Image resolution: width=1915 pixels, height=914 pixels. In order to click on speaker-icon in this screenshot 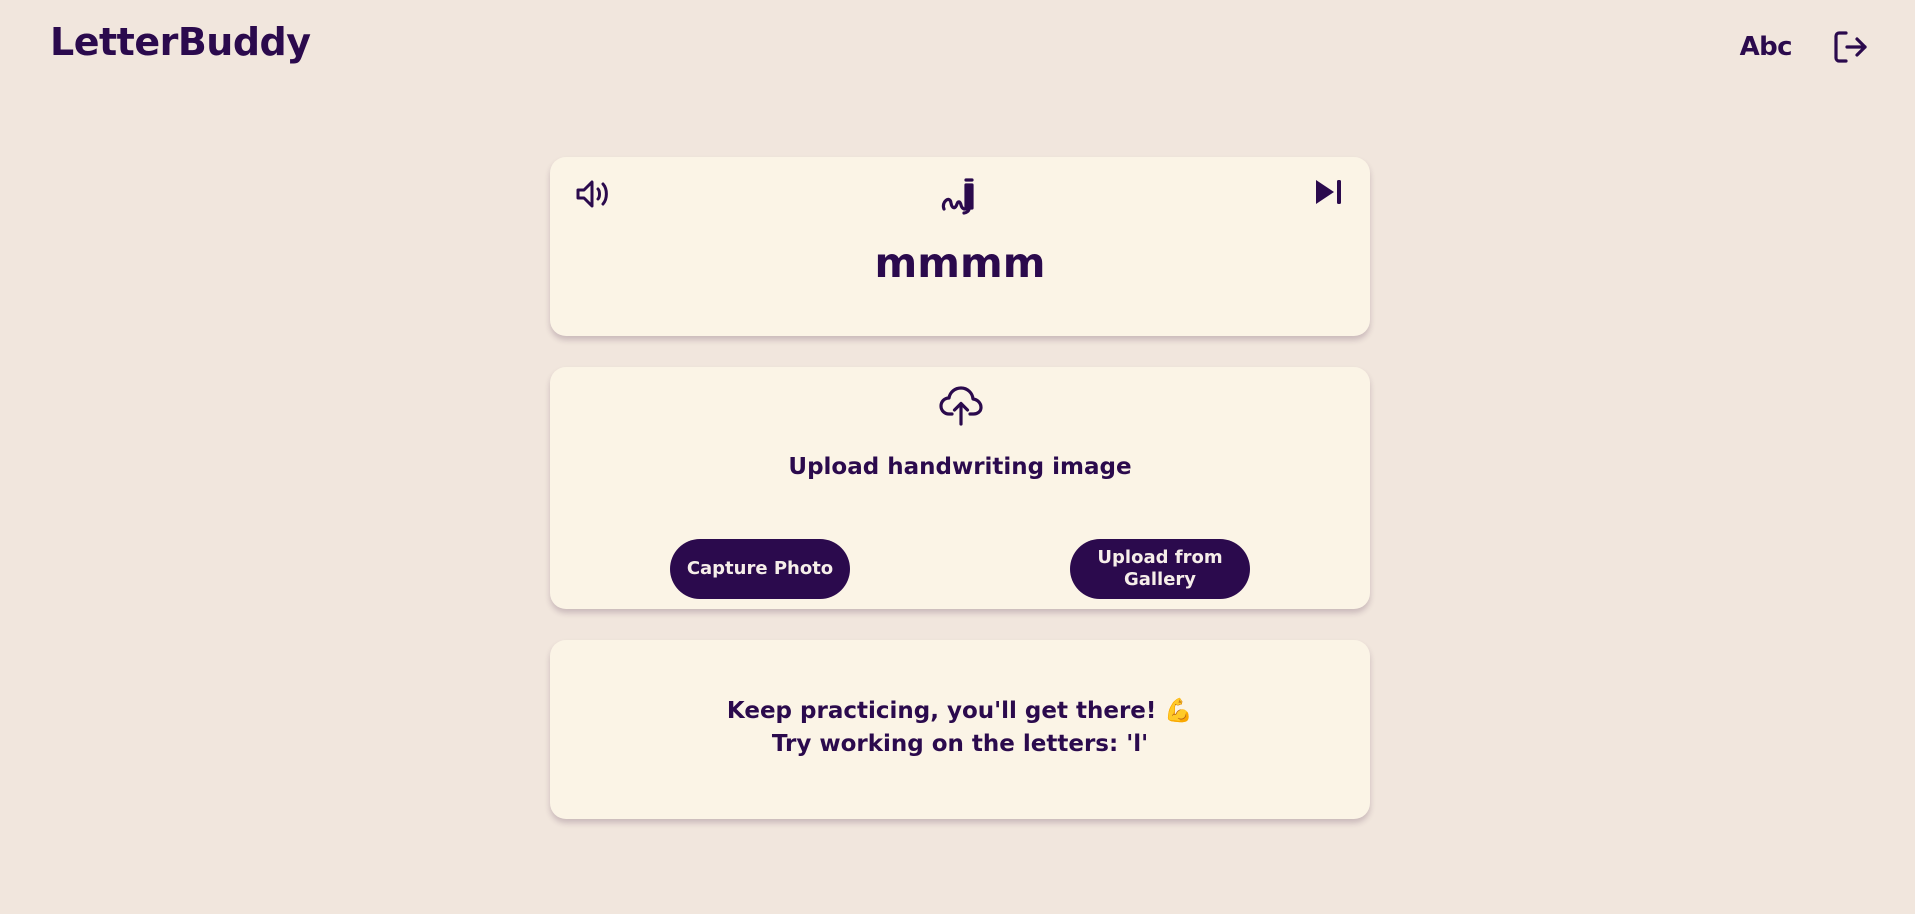, I will do `click(592, 194)`.